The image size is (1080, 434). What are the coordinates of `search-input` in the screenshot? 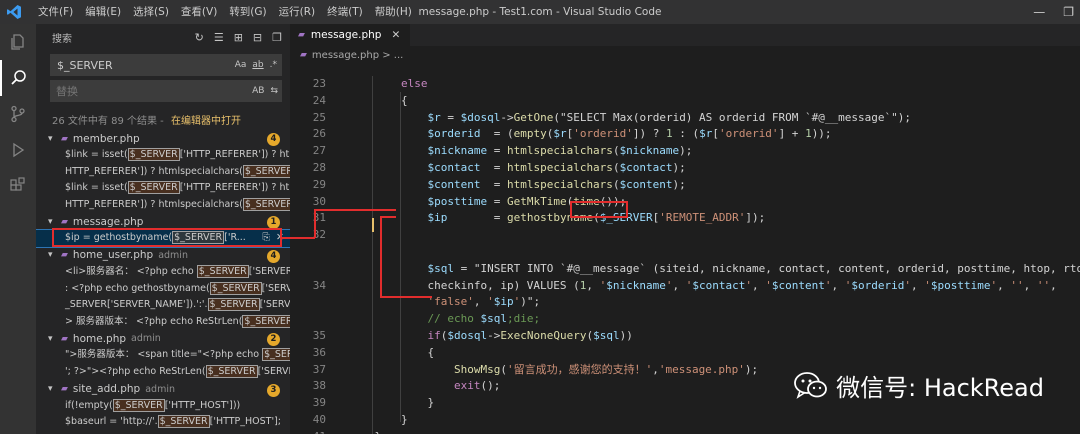 It's located at (143, 65).